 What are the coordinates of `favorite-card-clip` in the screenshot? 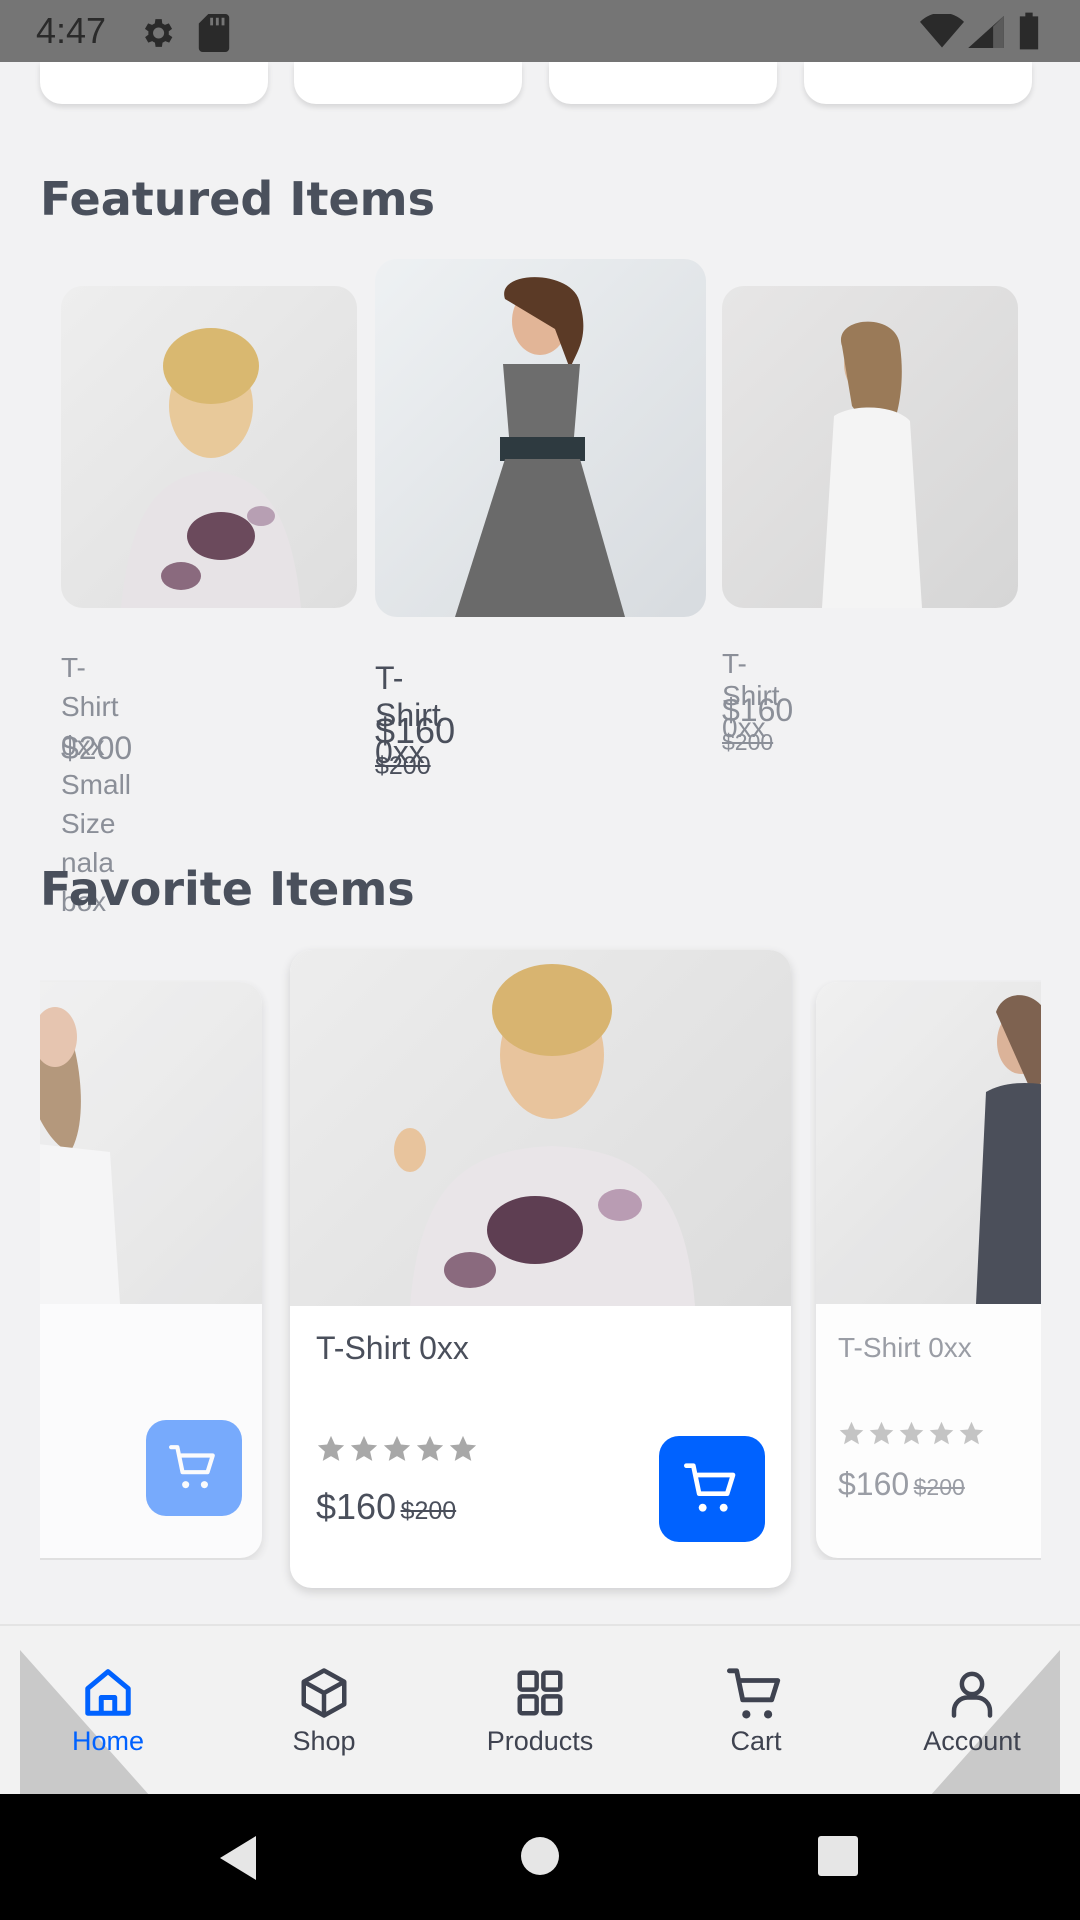 It's located at (155, 1270).